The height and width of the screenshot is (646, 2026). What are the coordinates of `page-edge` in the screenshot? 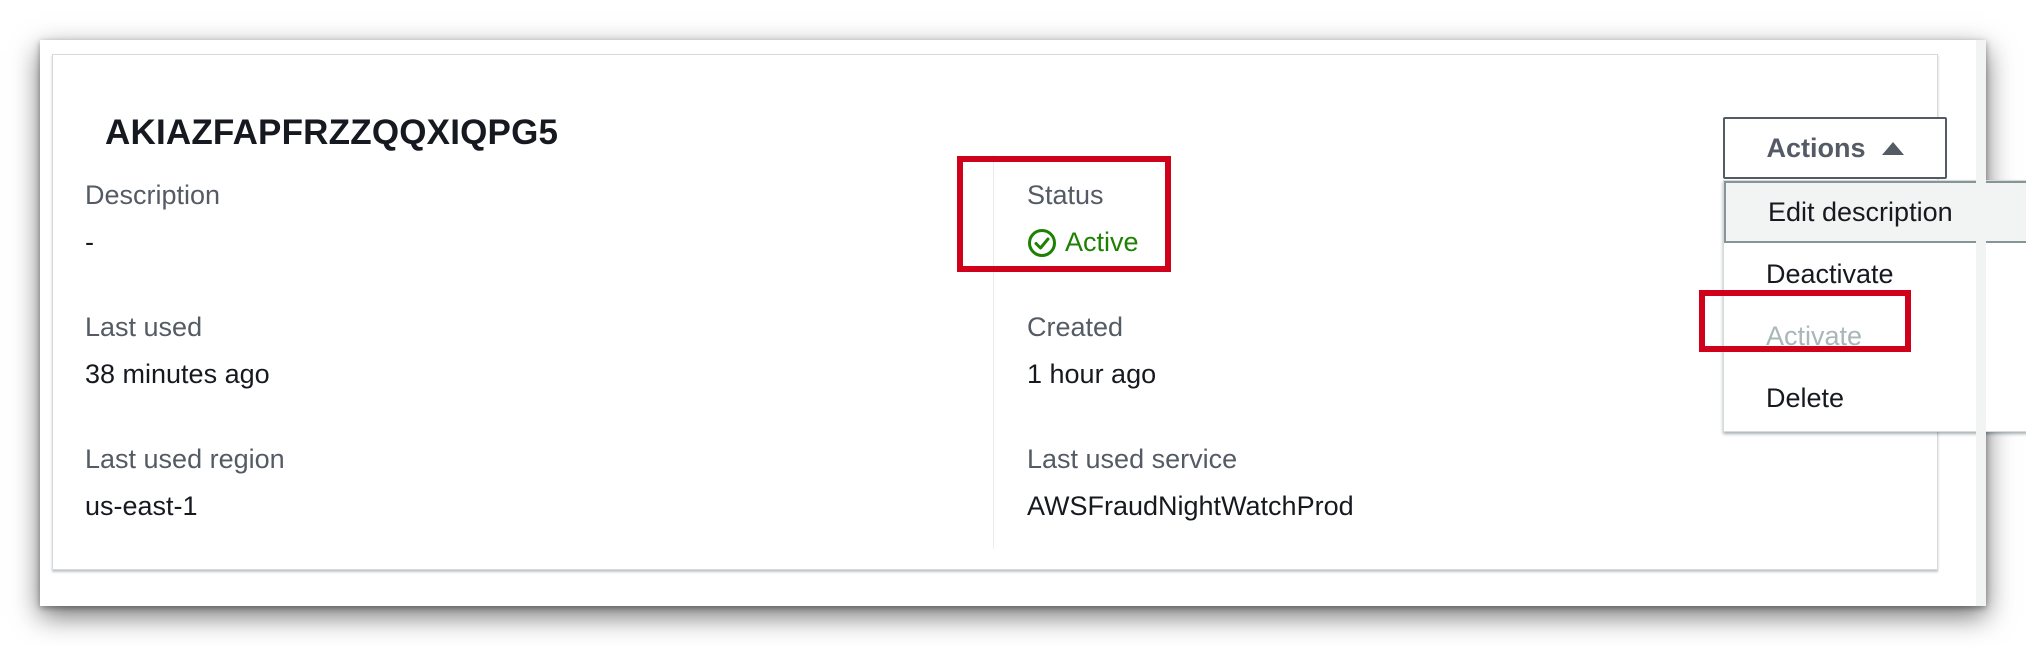 It's located at (1981, 323).